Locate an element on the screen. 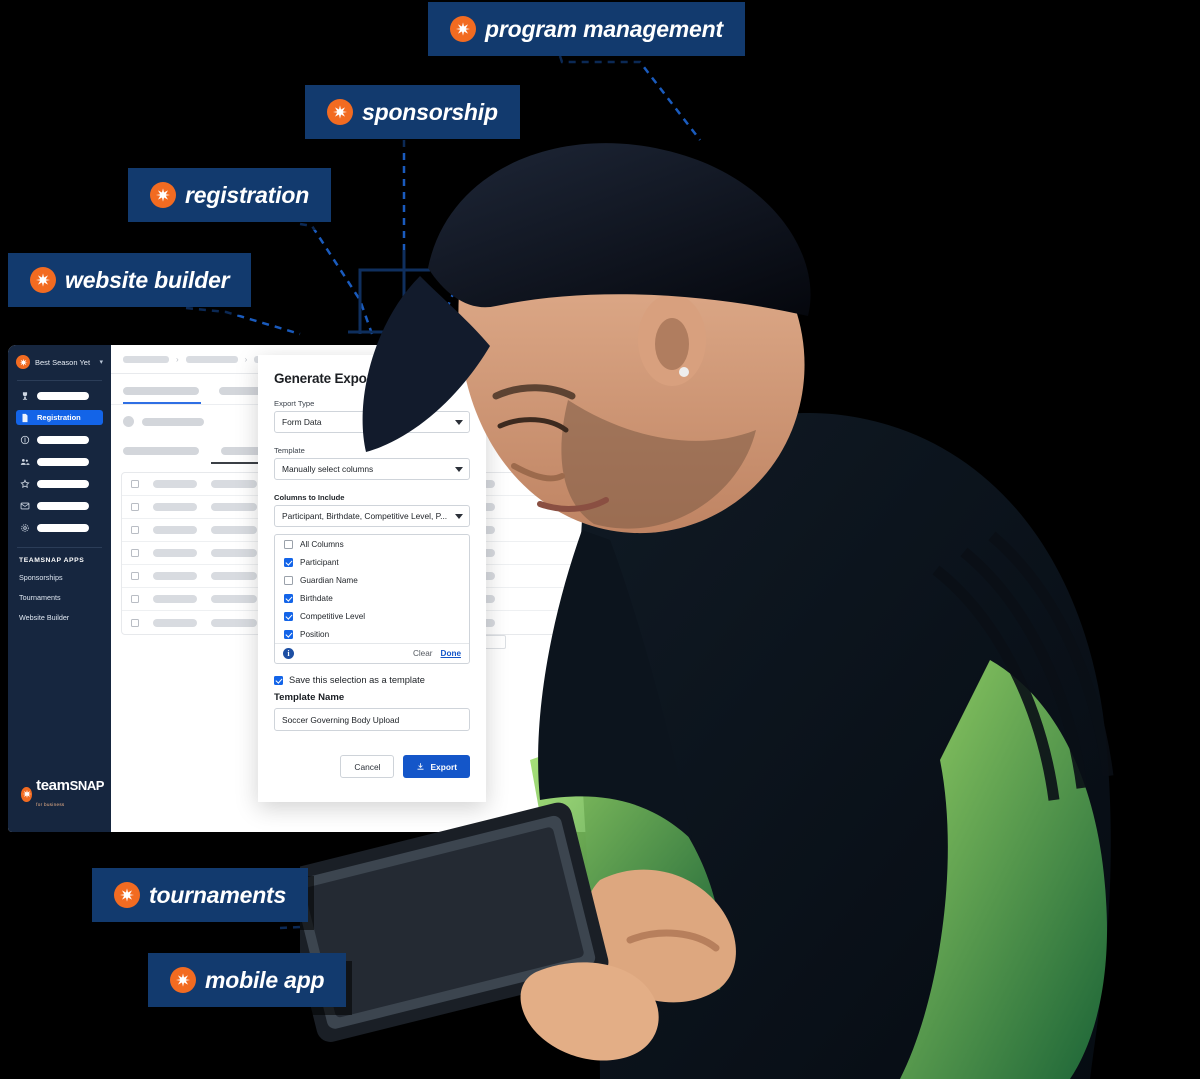 The image size is (1200, 1079). badge-sponsorship: sponsorship is located at coordinates (412, 112).